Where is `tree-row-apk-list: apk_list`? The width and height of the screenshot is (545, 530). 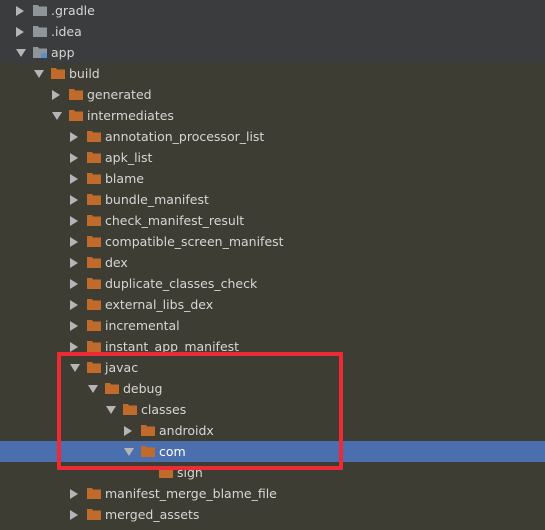
tree-row-apk-list: apk_list is located at coordinates (272, 157).